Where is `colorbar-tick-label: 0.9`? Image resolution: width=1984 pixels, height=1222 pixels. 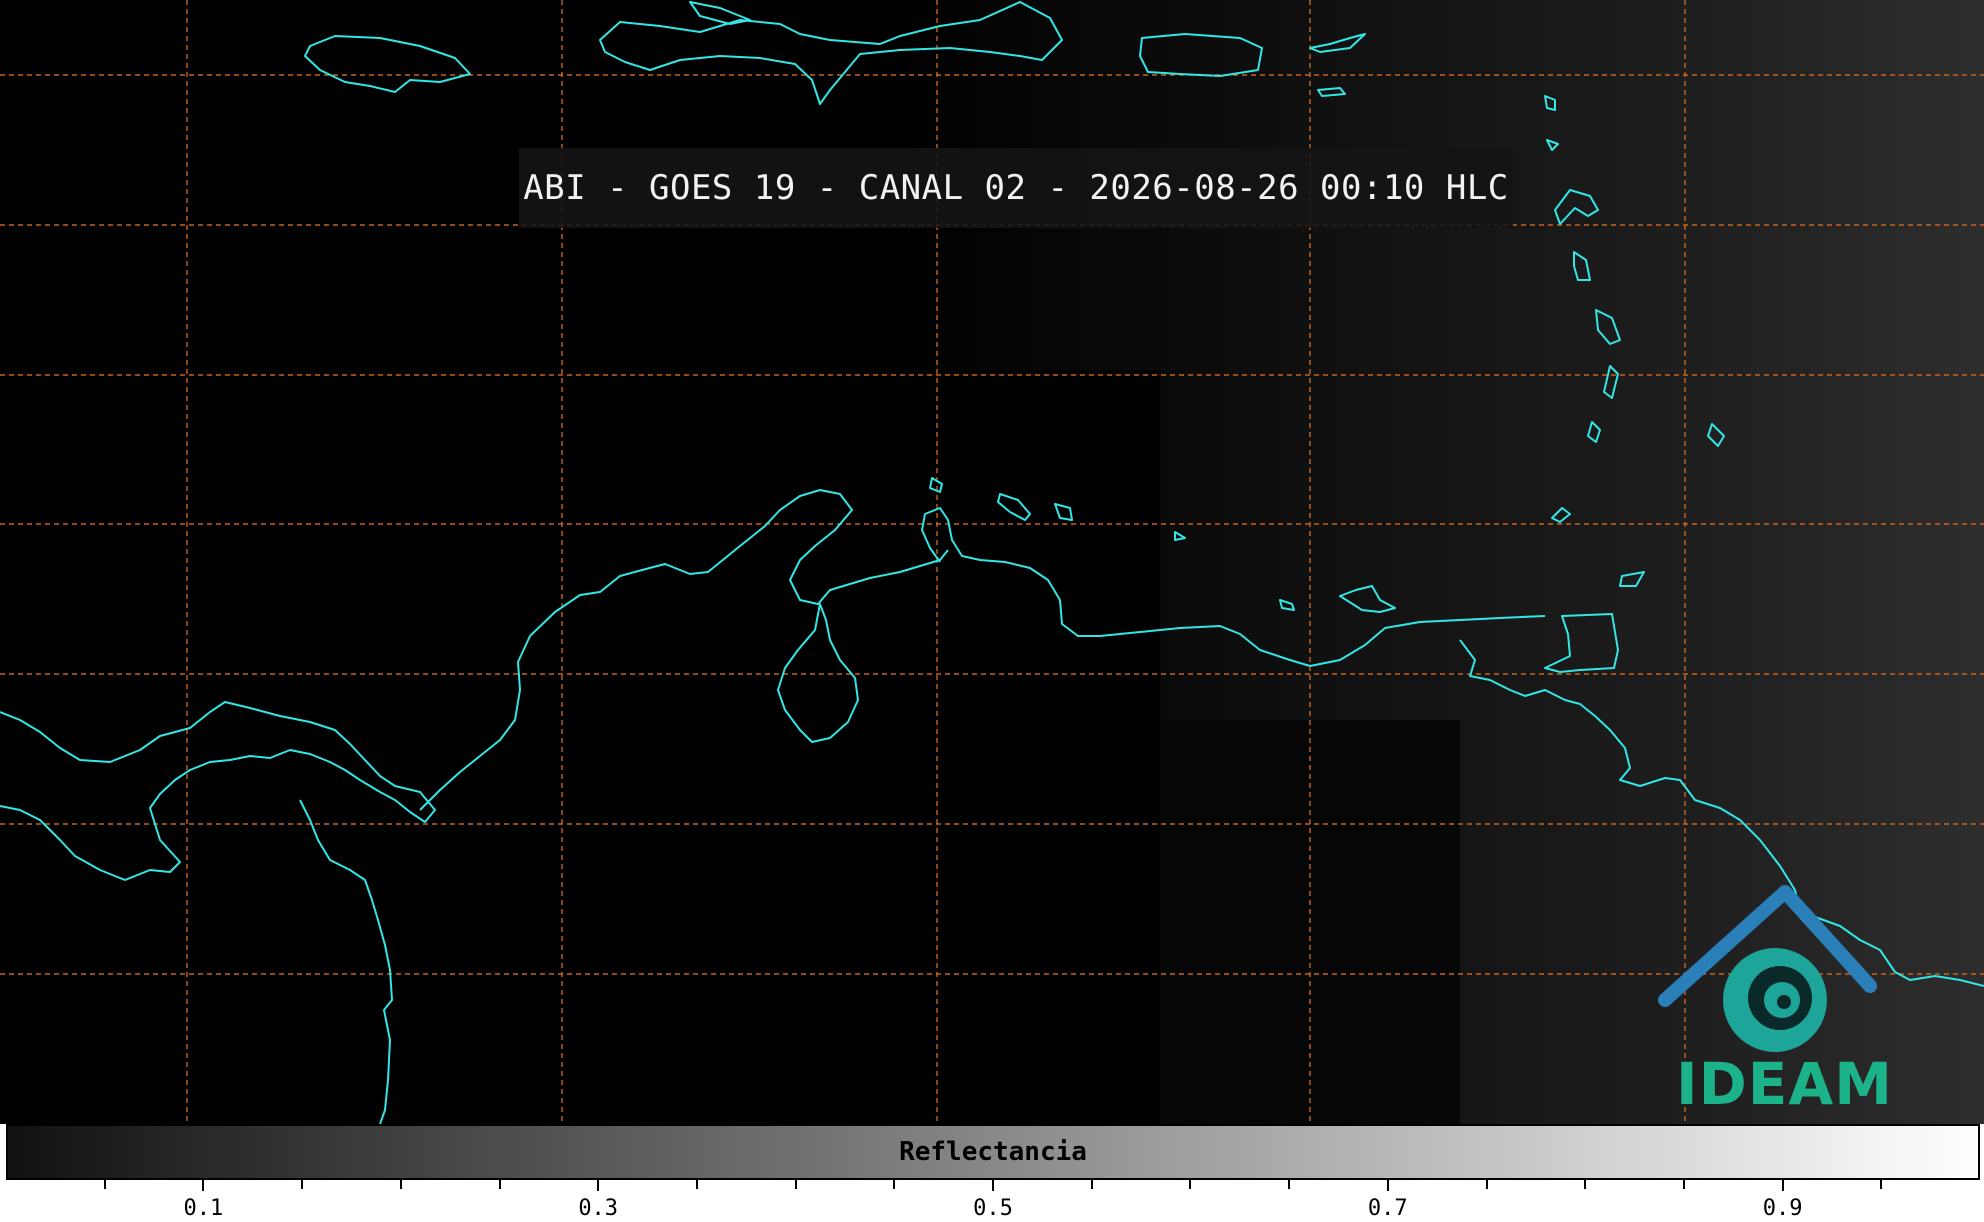 colorbar-tick-label: 0.9 is located at coordinates (1782, 1208).